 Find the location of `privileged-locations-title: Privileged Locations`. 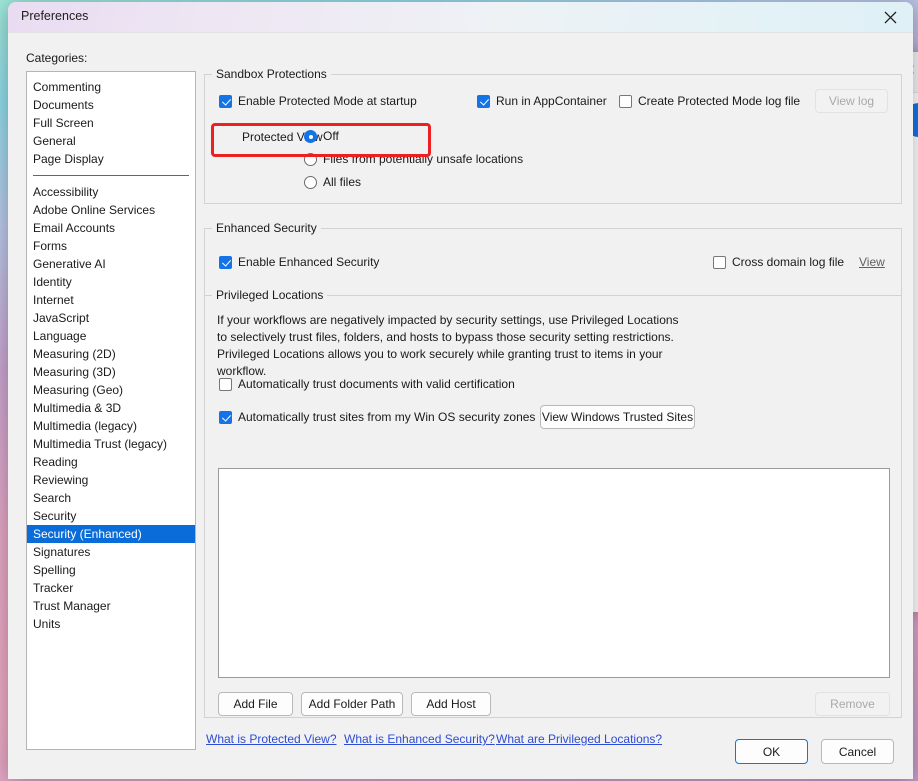

privileged-locations-title: Privileged Locations is located at coordinates (270, 295).